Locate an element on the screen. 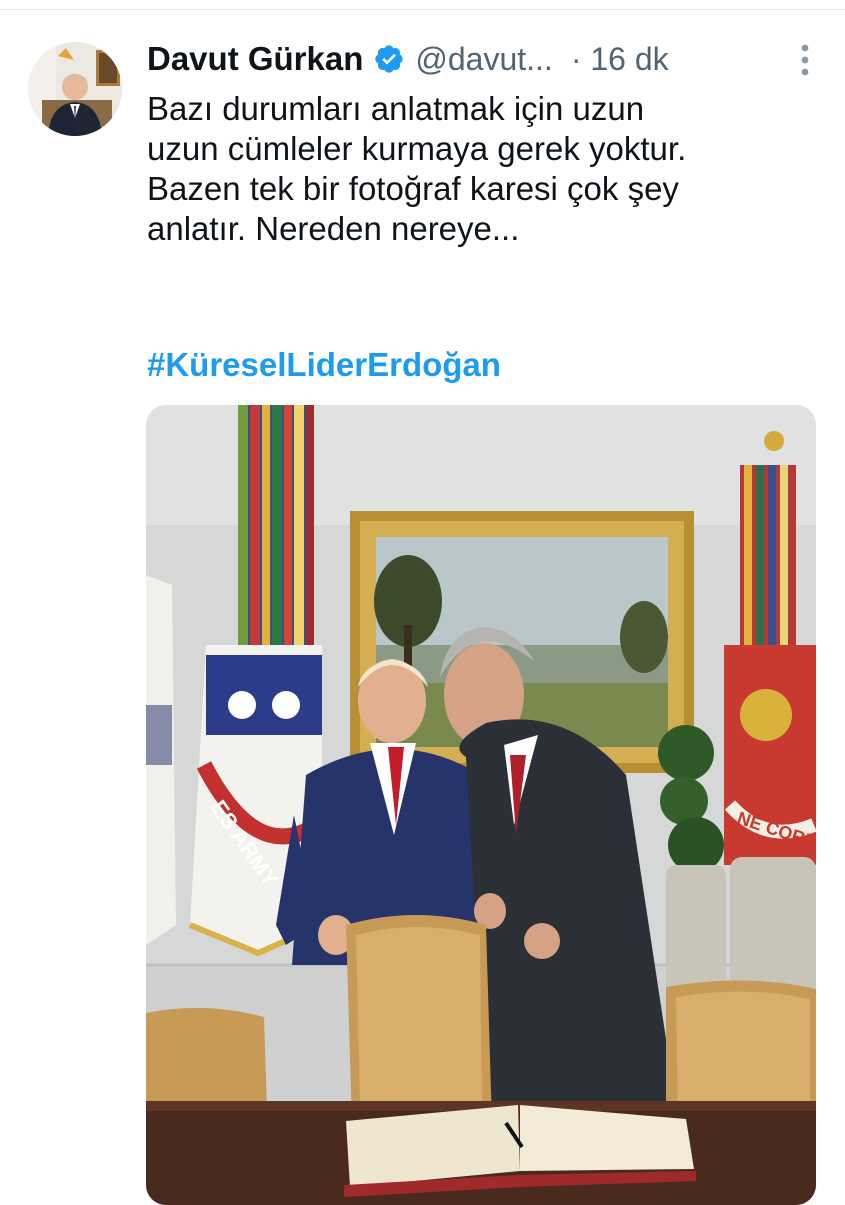  tweet-header: Davut Gürkan @davut... · 16 dk is located at coordinates (481, 59).